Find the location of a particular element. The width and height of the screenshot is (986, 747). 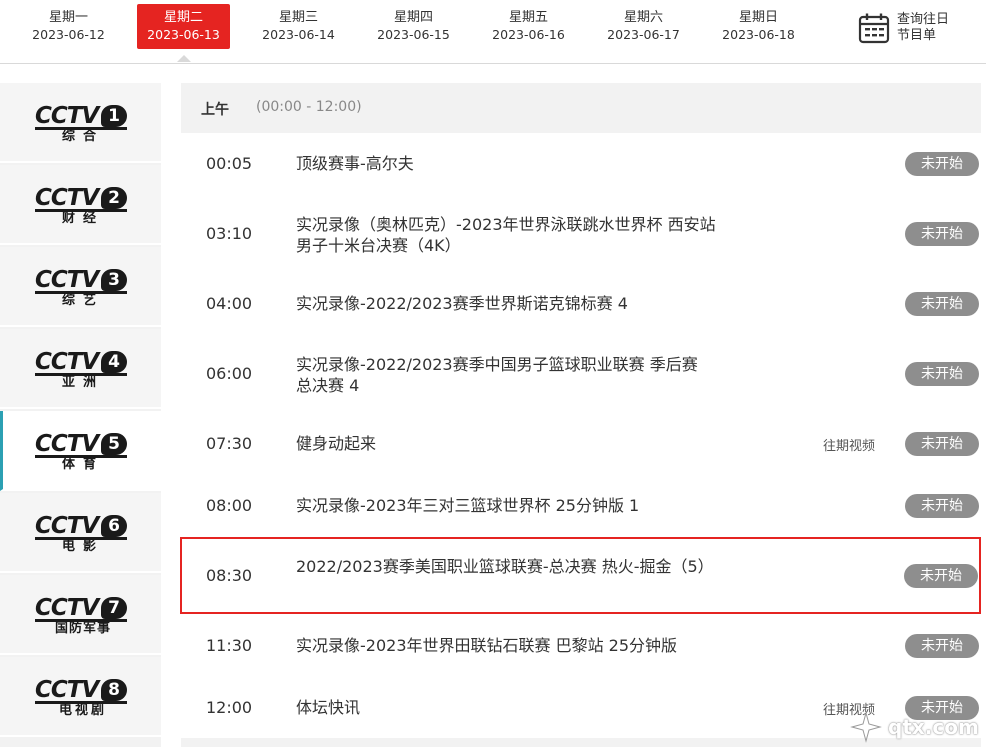

program-row: 07:30 健身动起来 往期视频 未开始 is located at coordinates (581, 443).